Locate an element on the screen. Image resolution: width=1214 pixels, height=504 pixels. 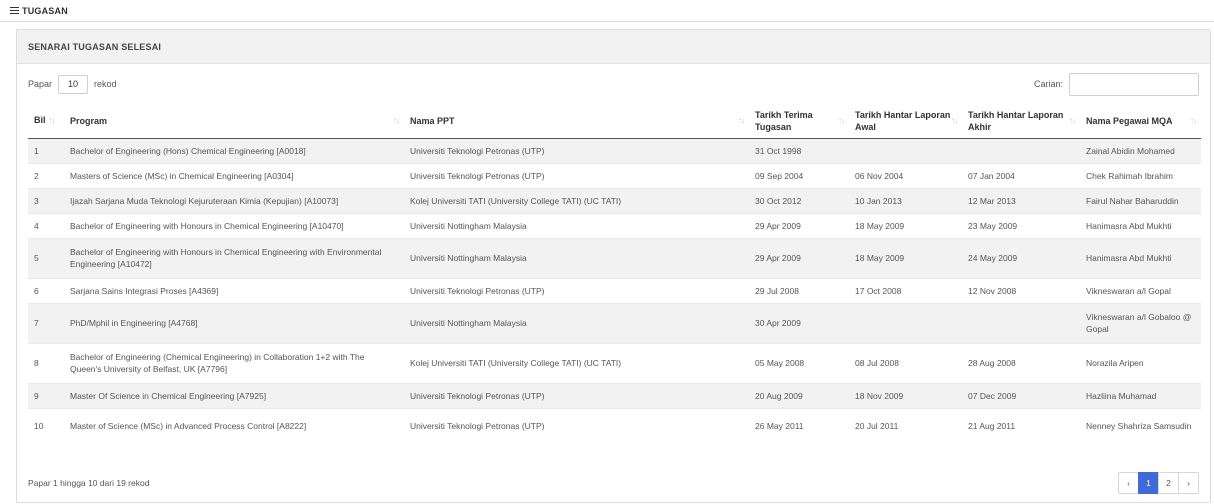
pagination-next-button: › is located at coordinates (1188, 483).